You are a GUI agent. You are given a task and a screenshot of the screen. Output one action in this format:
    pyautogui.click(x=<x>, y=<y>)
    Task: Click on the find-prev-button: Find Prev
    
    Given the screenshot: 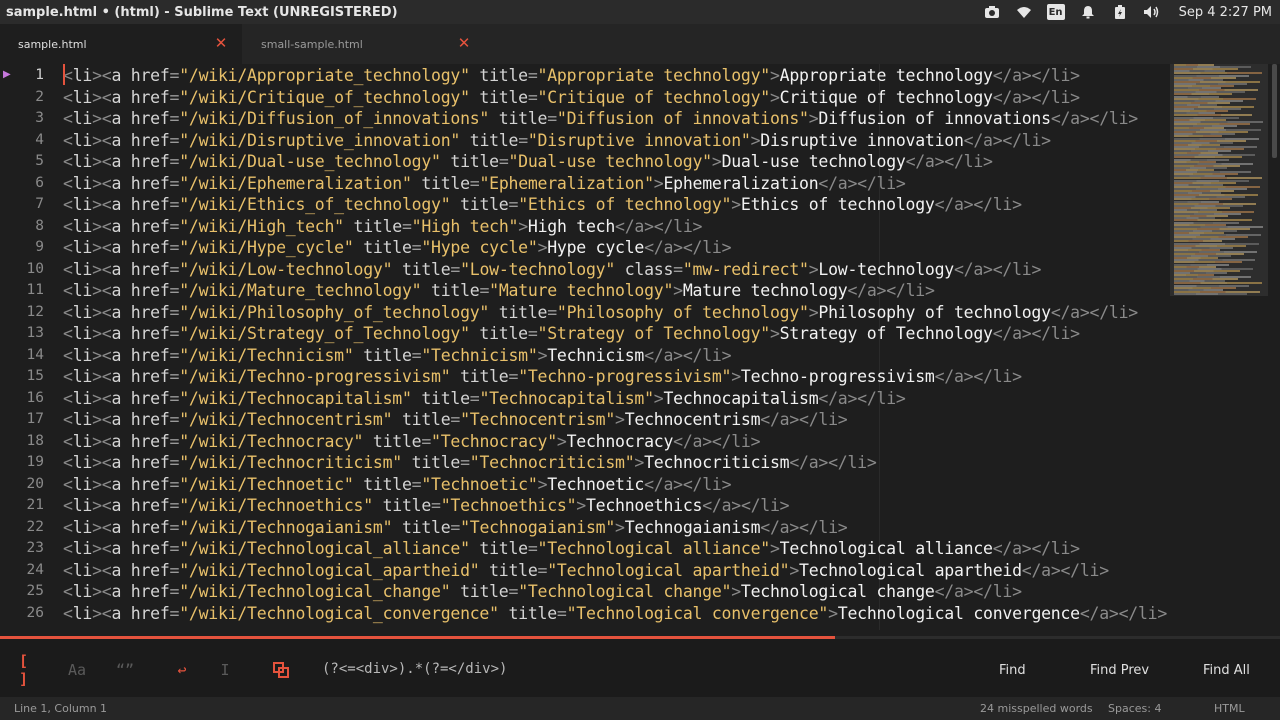 What is the action you would take?
    pyautogui.click(x=1119, y=670)
    